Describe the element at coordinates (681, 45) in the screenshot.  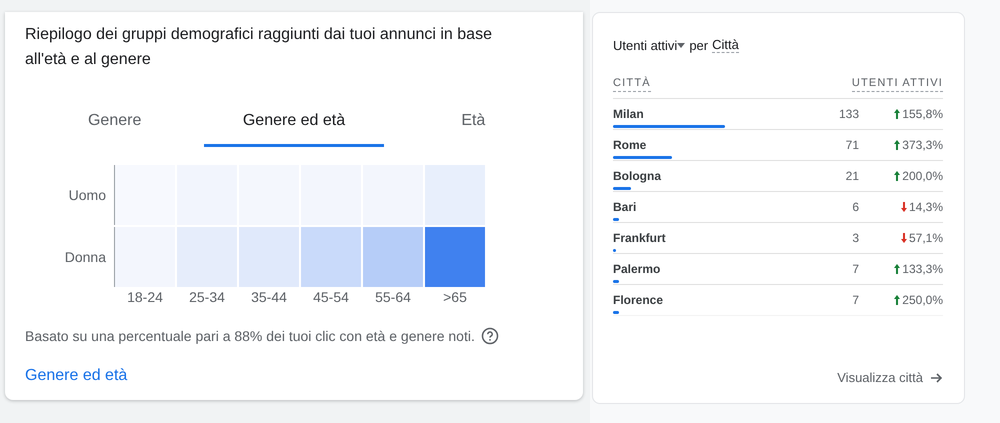
I see `dropdown-caret-icon` at that location.